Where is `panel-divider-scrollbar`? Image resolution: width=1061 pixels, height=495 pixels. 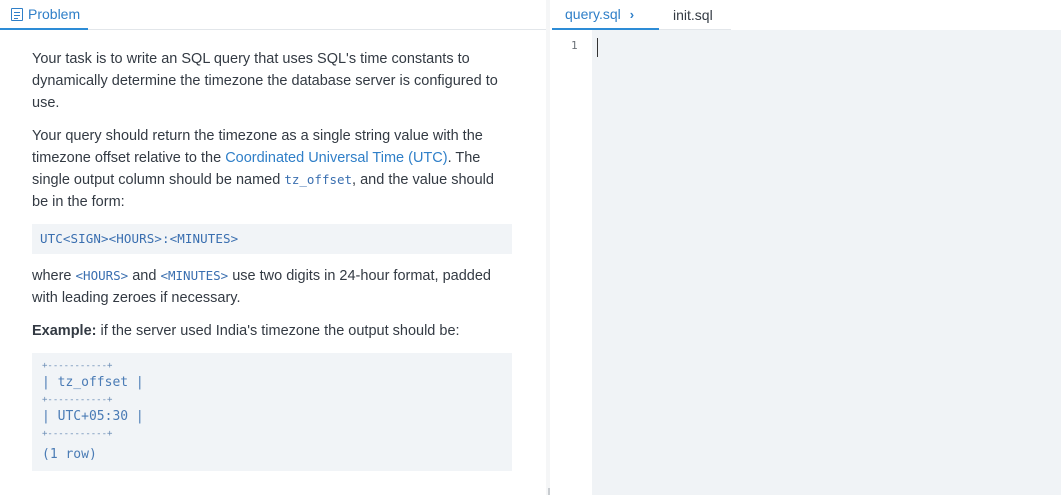
panel-divider-scrollbar is located at coordinates (548, 247).